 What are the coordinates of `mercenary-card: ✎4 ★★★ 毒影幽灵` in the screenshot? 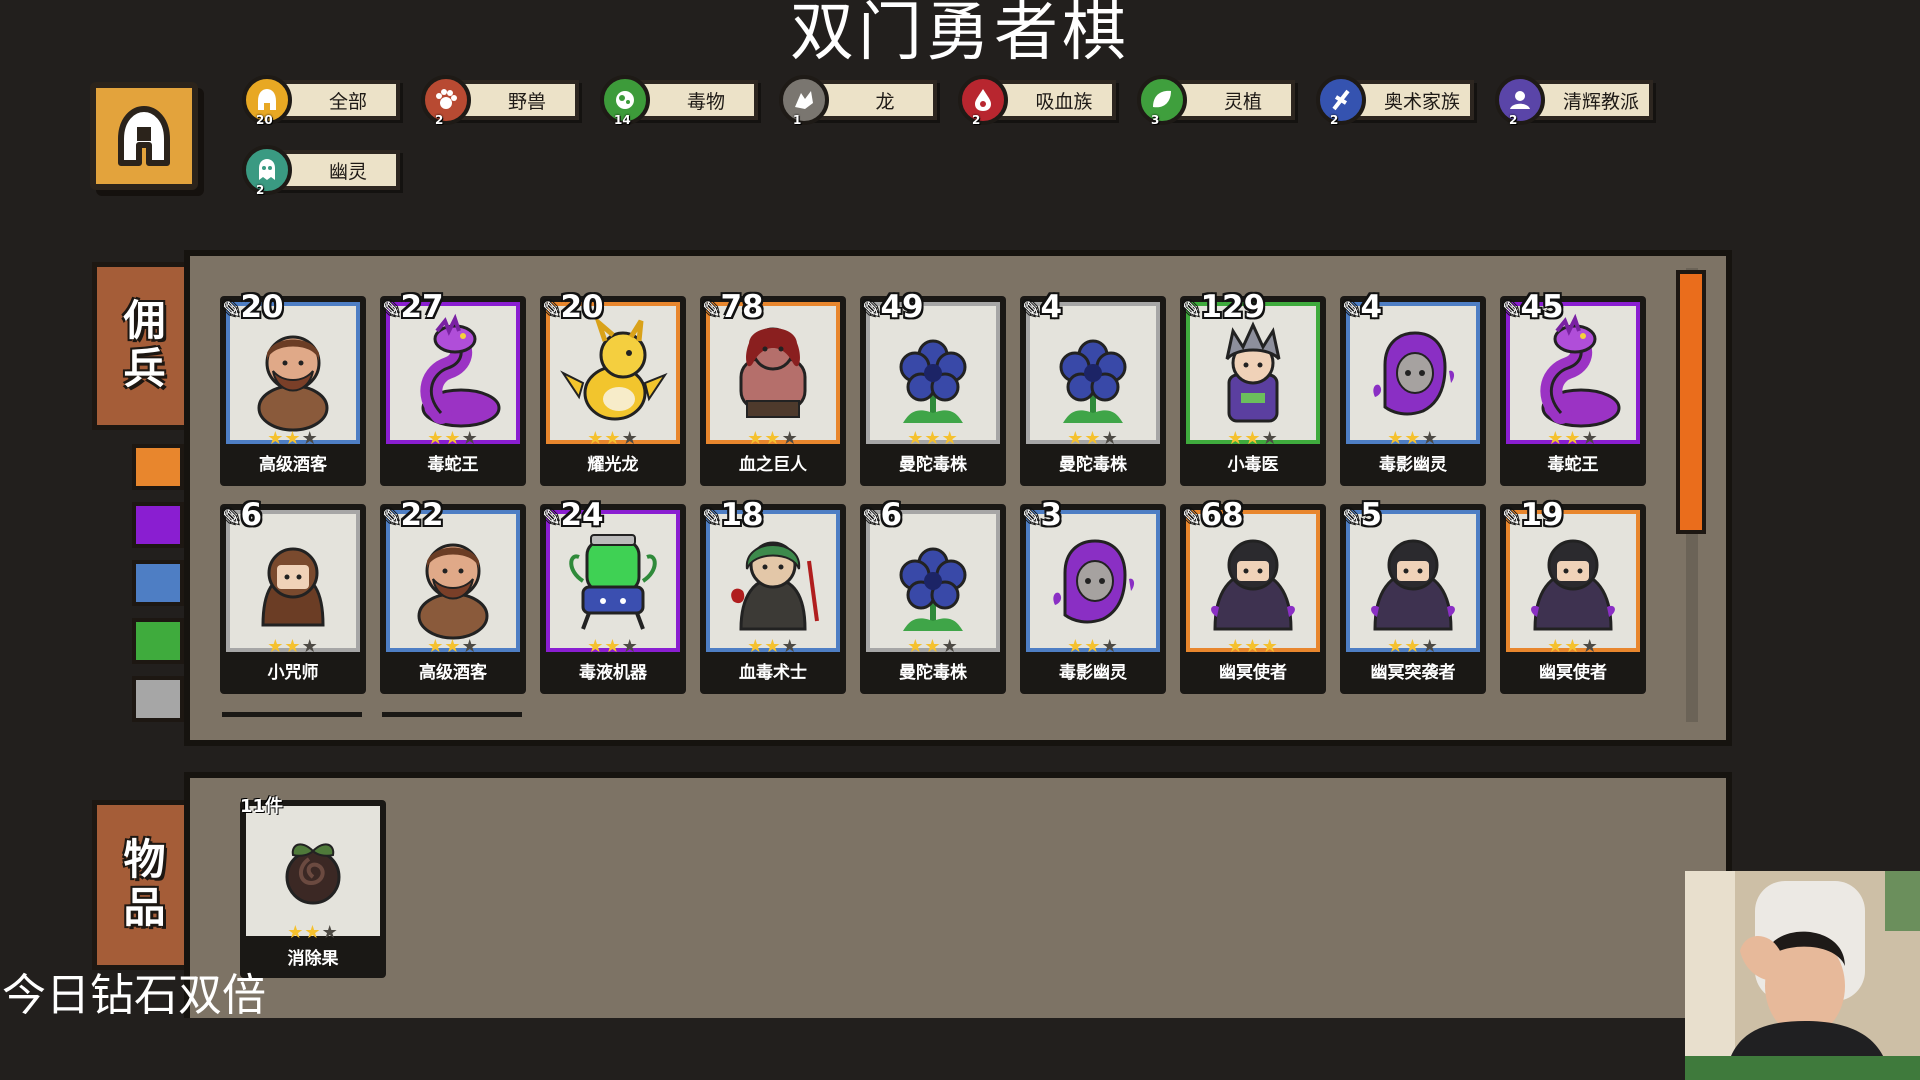 It's located at (1413, 388).